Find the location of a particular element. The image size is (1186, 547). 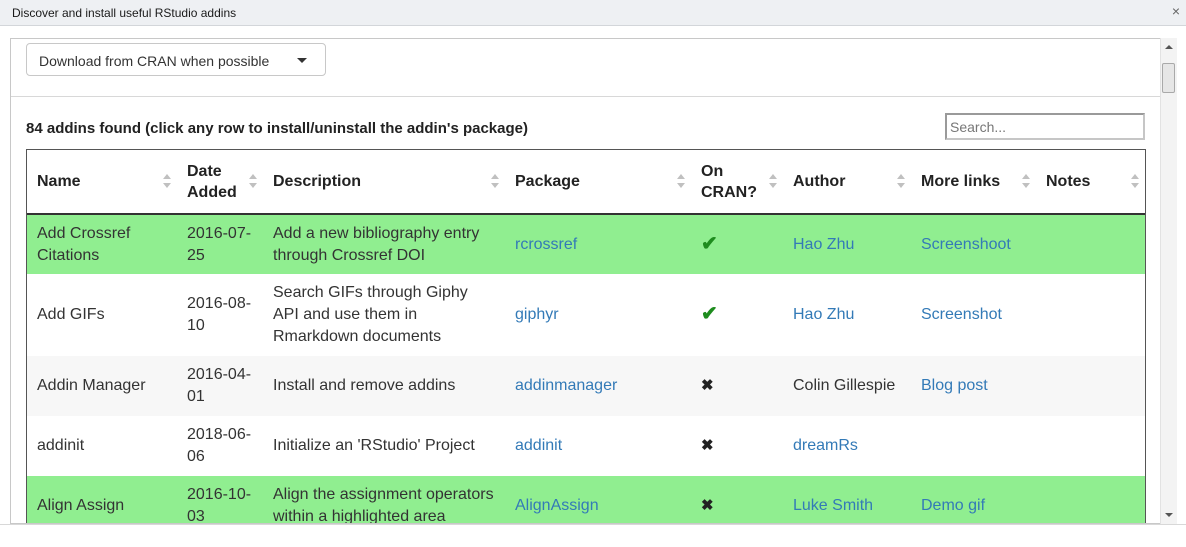

scroll-down-icon is located at coordinates (1169, 515).